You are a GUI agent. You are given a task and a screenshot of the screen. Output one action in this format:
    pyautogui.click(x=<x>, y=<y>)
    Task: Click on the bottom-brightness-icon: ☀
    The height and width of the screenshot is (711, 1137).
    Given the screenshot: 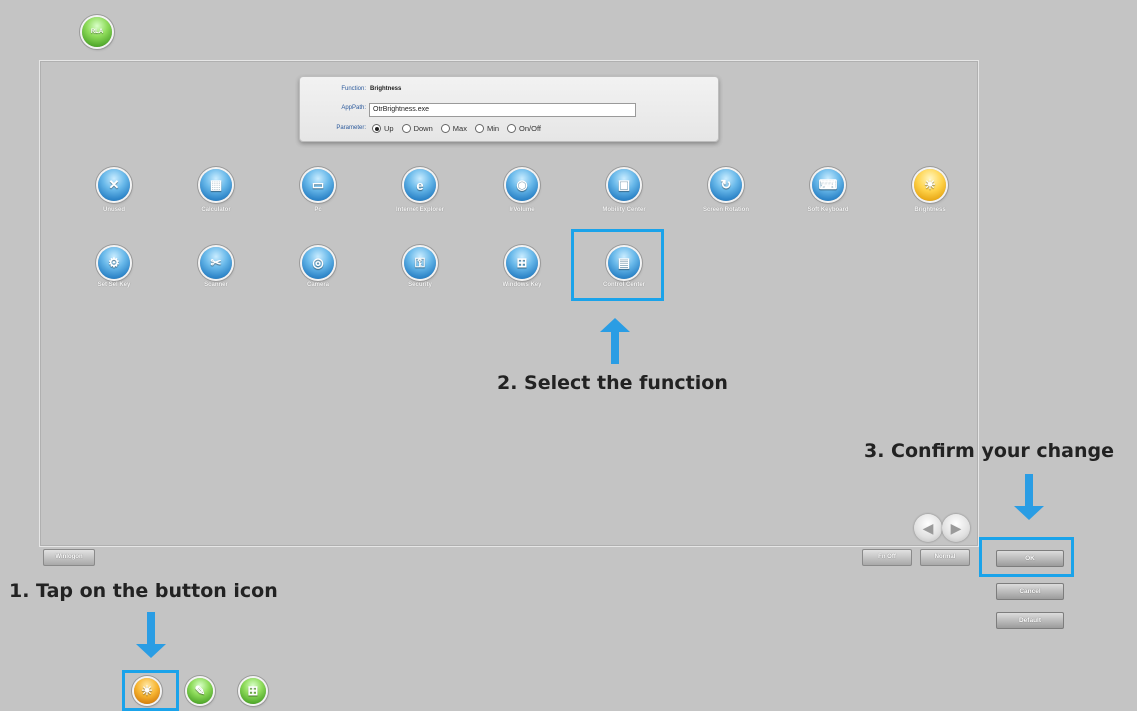 What is the action you would take?
    pyautogui.click(x=147, y=691)
    